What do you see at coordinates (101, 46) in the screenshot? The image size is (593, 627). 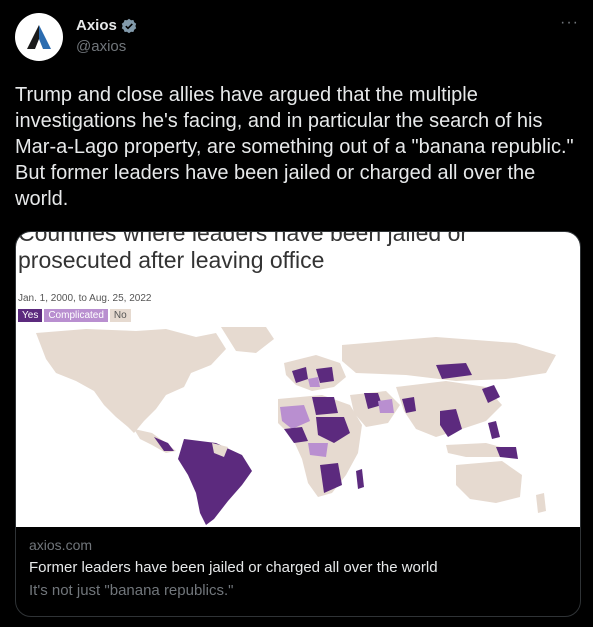 I see `author-handle: @axios` at bounding box center [101, 46].